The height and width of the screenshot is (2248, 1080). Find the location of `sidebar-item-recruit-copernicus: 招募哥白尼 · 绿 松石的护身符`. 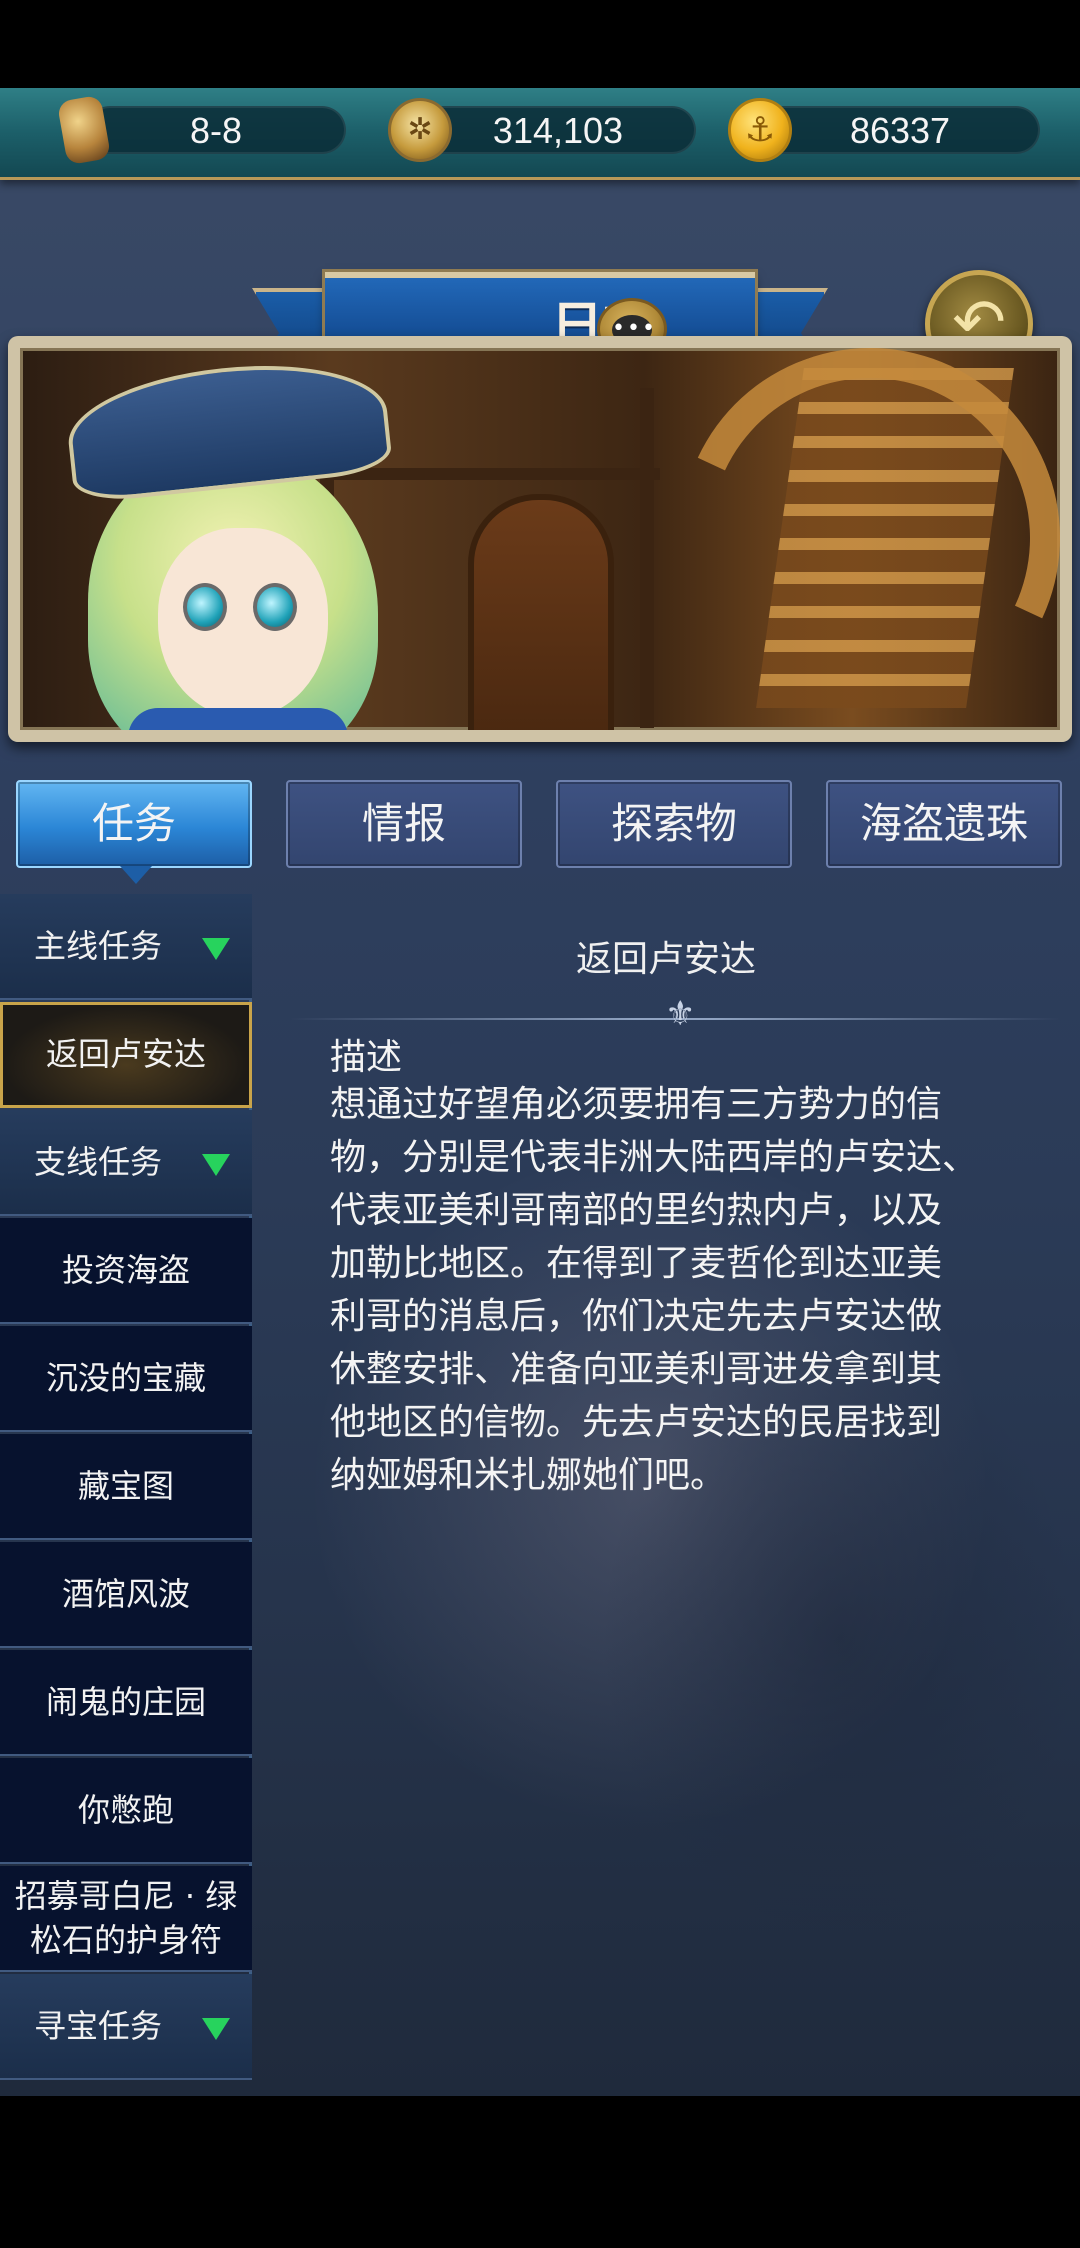

sidebar-item-recruit-copernicus: 招募哥白尼 · 绿 松石的护身符 is located at coordinates (126, 1919).